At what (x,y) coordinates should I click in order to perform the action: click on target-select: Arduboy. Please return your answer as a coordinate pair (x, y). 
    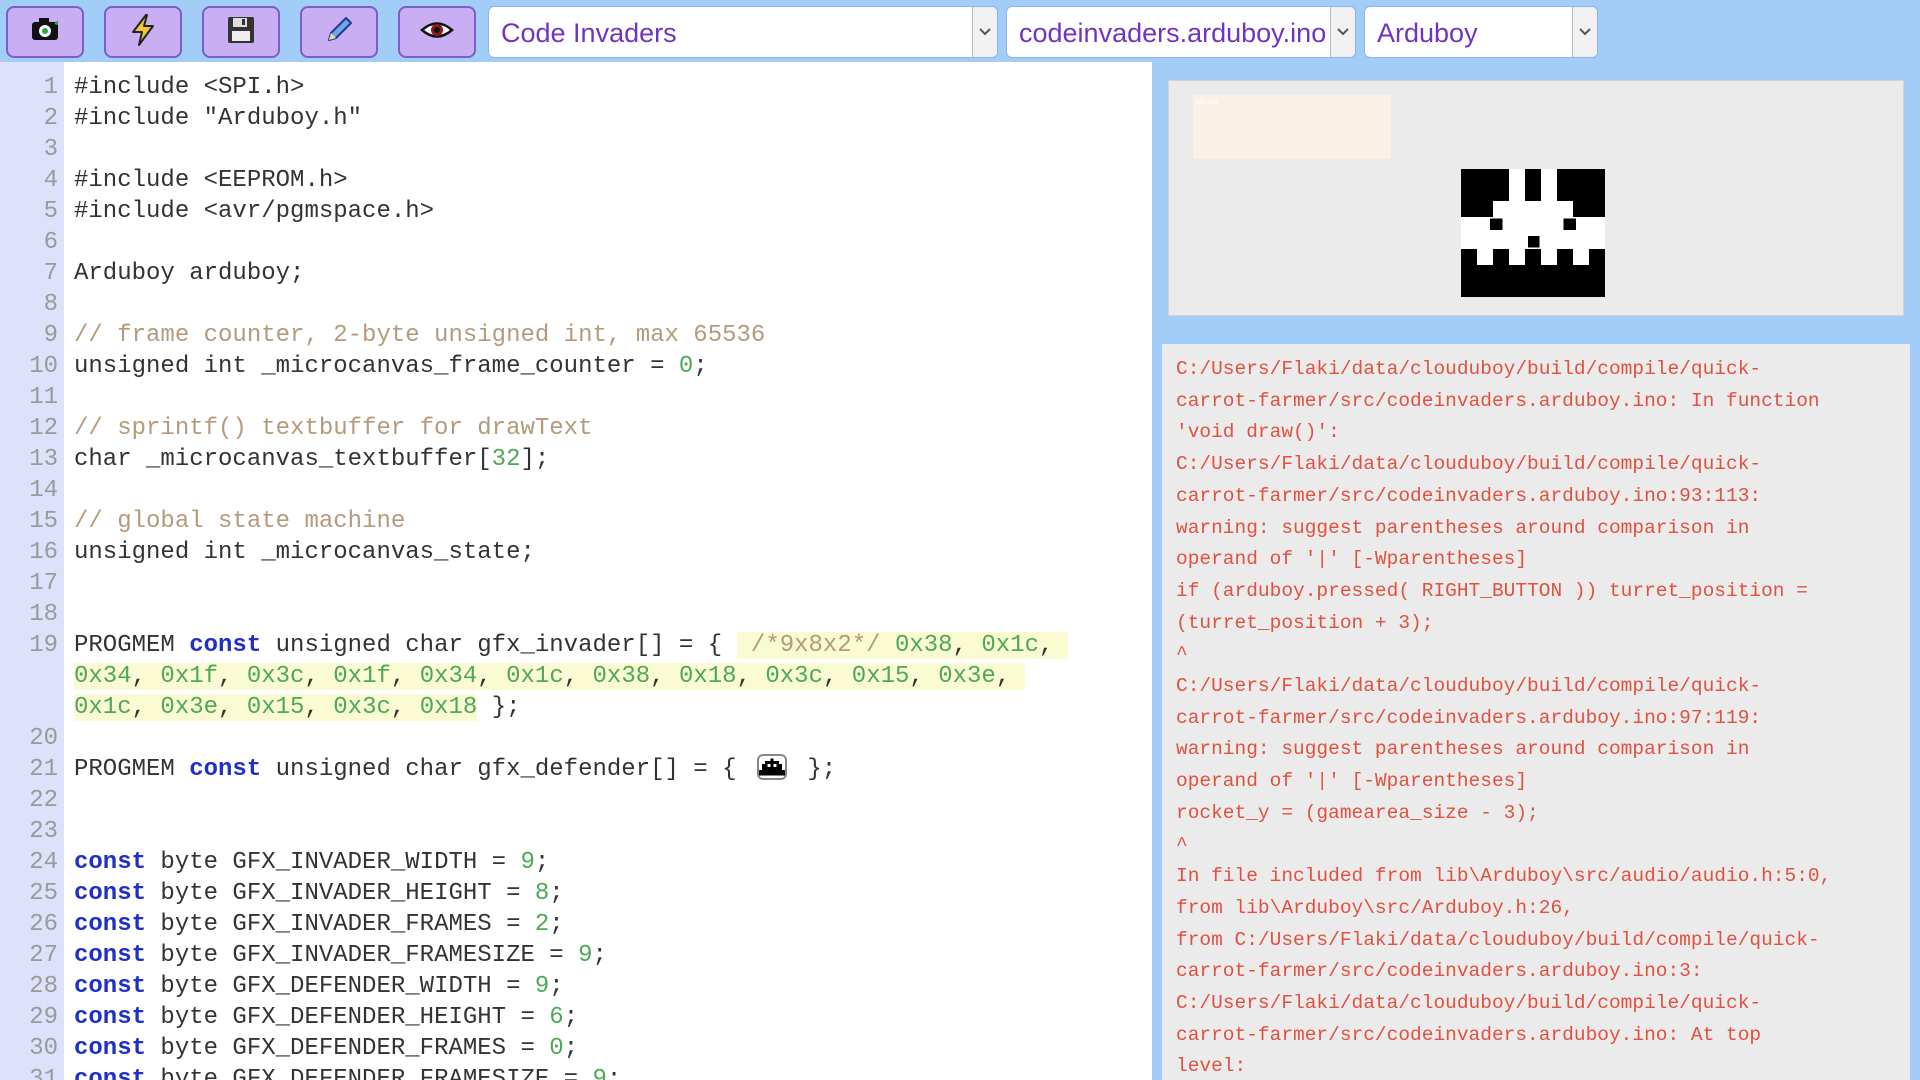
    Looking at the image, I should click on (1481, 32).